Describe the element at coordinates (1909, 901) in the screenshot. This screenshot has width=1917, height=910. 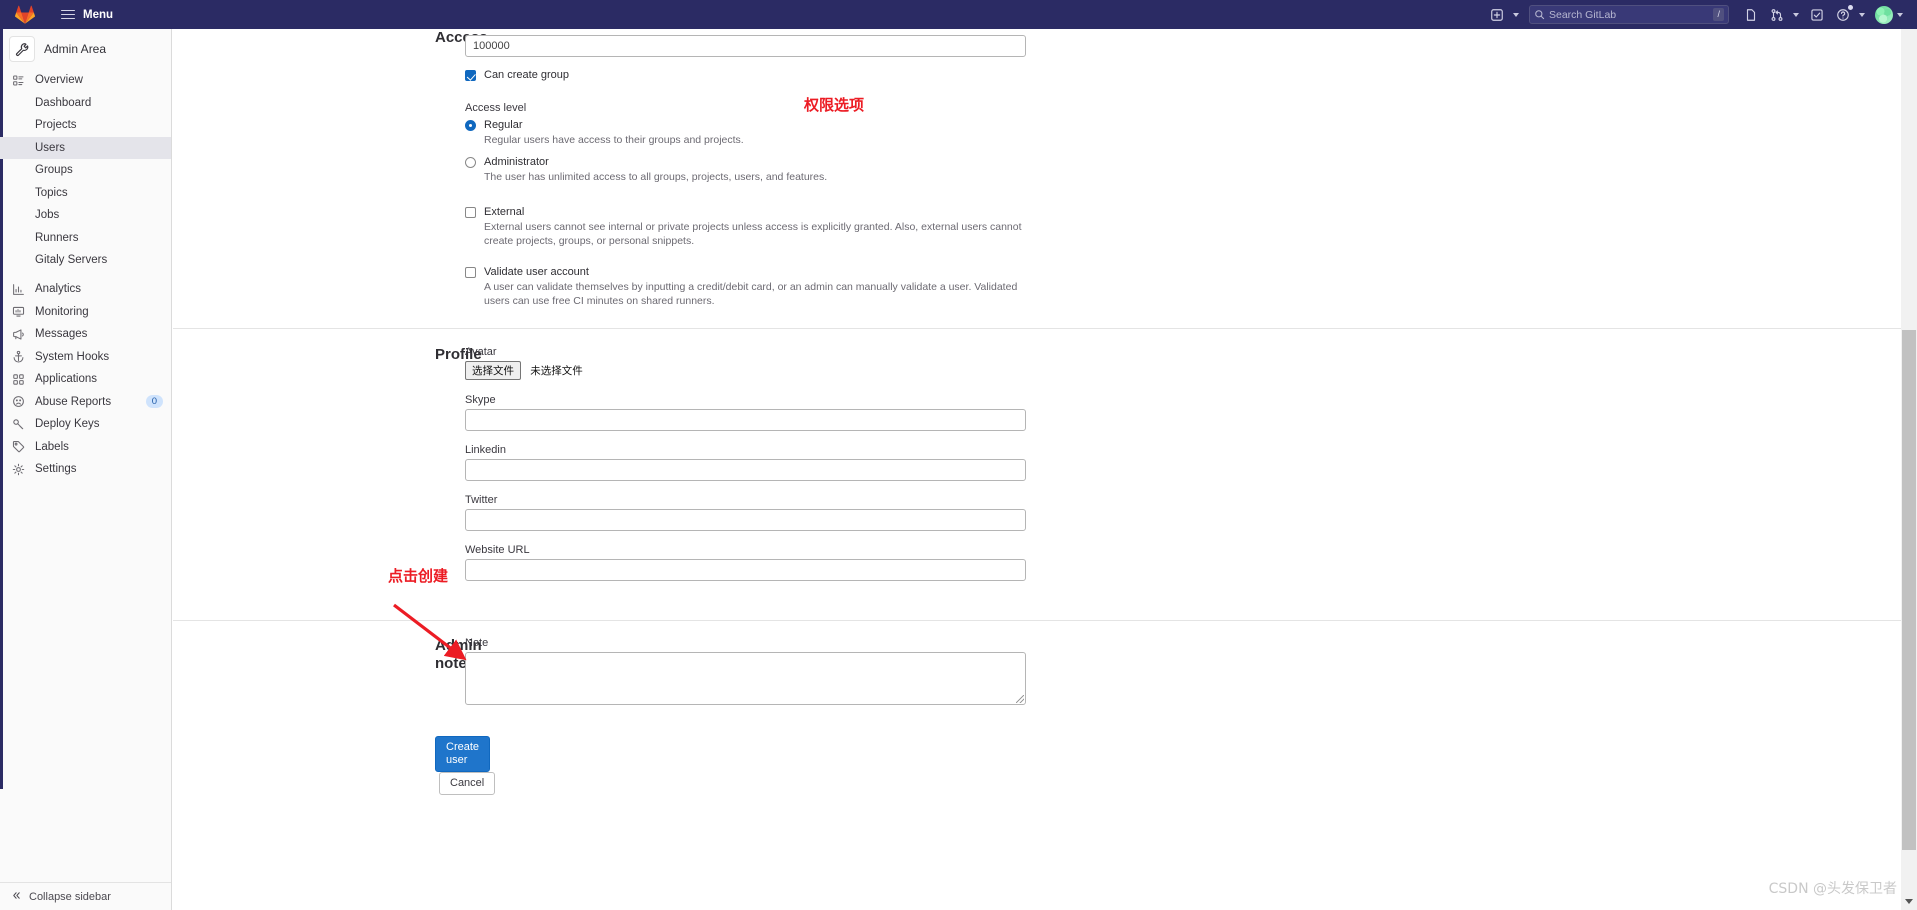
I see `scroll-down-arrow-icon` at that location.